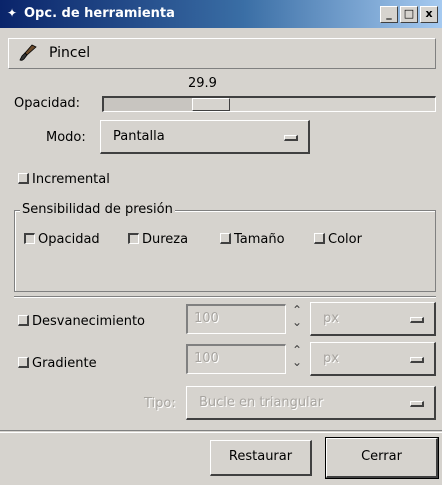  What do you see at coordinates (97, 209) in the screenshot?
I see `pressure-sensitivity-title: Sensibilidad de presión` at bounding box center [97, 209].